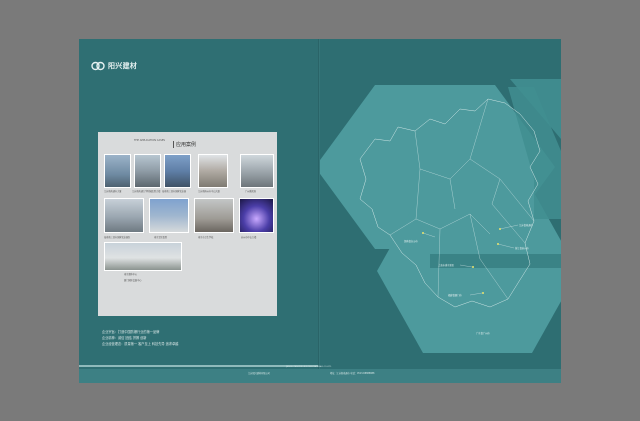  Describe the element at coordinates (320, 376) in the screenshot. I see `footer-band` at that location.